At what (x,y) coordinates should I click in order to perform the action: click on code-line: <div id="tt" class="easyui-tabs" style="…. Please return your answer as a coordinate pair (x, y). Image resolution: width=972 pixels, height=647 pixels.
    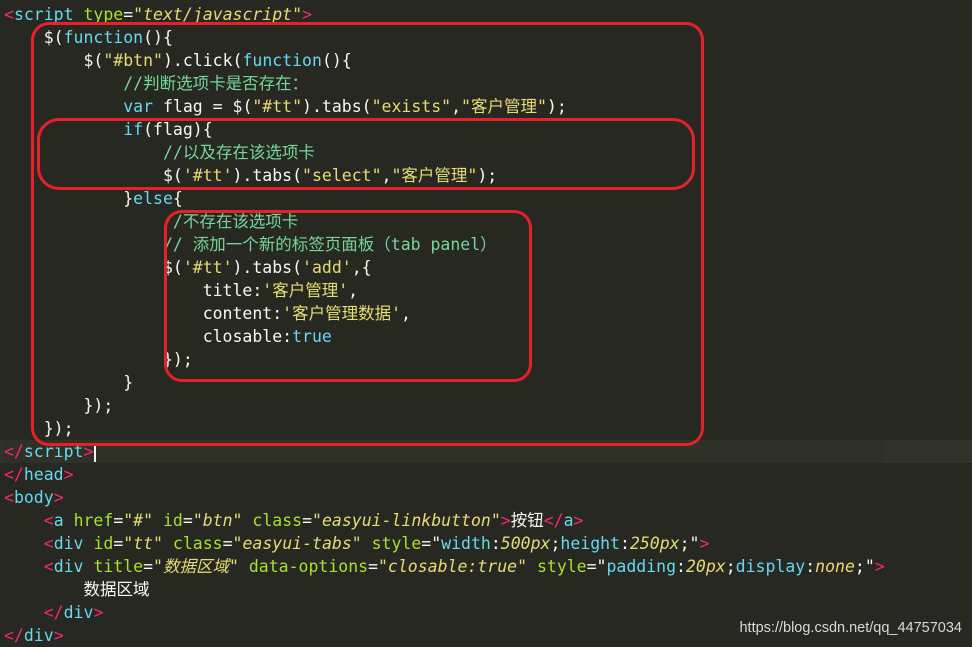
    Looking at the image, I should click on (444, 543).